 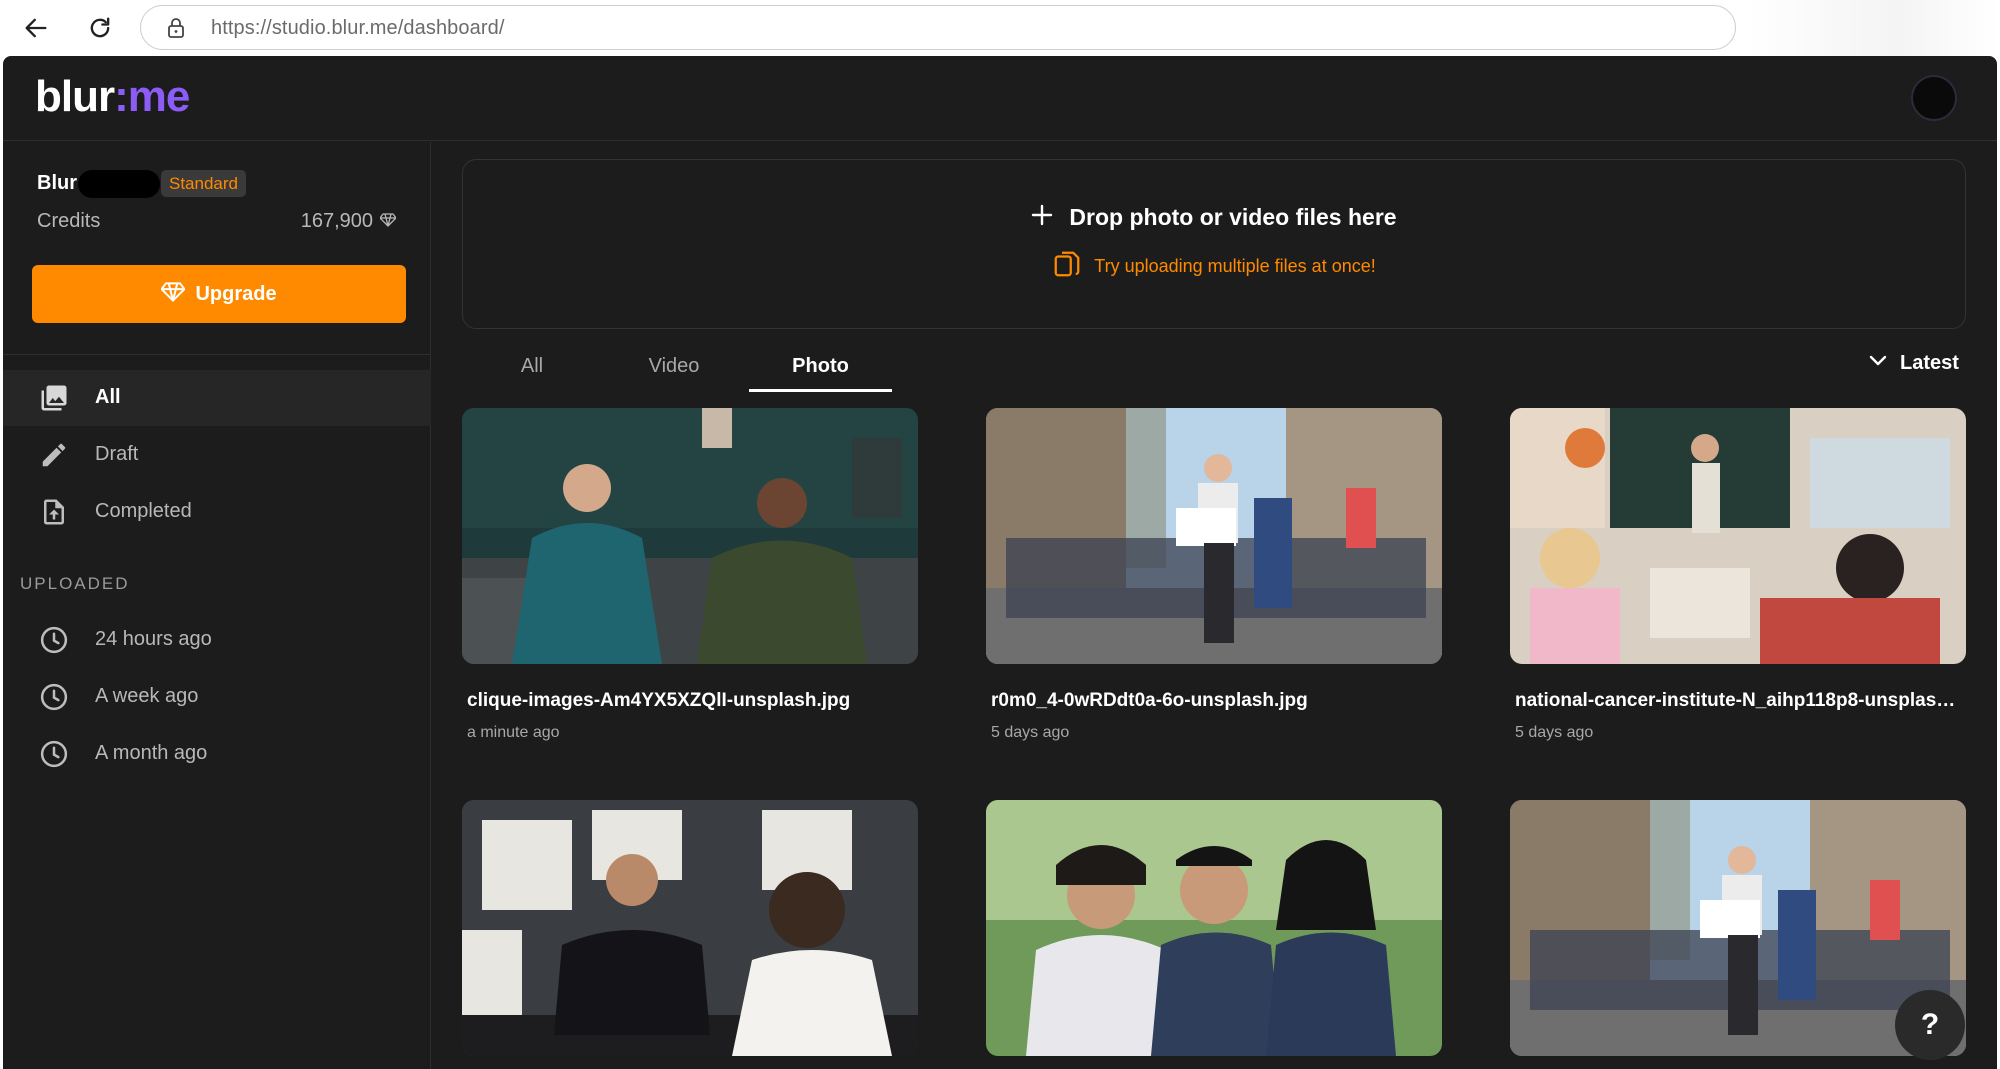 I want to click on credits-value: 167,900, so click(x=336, y=221).